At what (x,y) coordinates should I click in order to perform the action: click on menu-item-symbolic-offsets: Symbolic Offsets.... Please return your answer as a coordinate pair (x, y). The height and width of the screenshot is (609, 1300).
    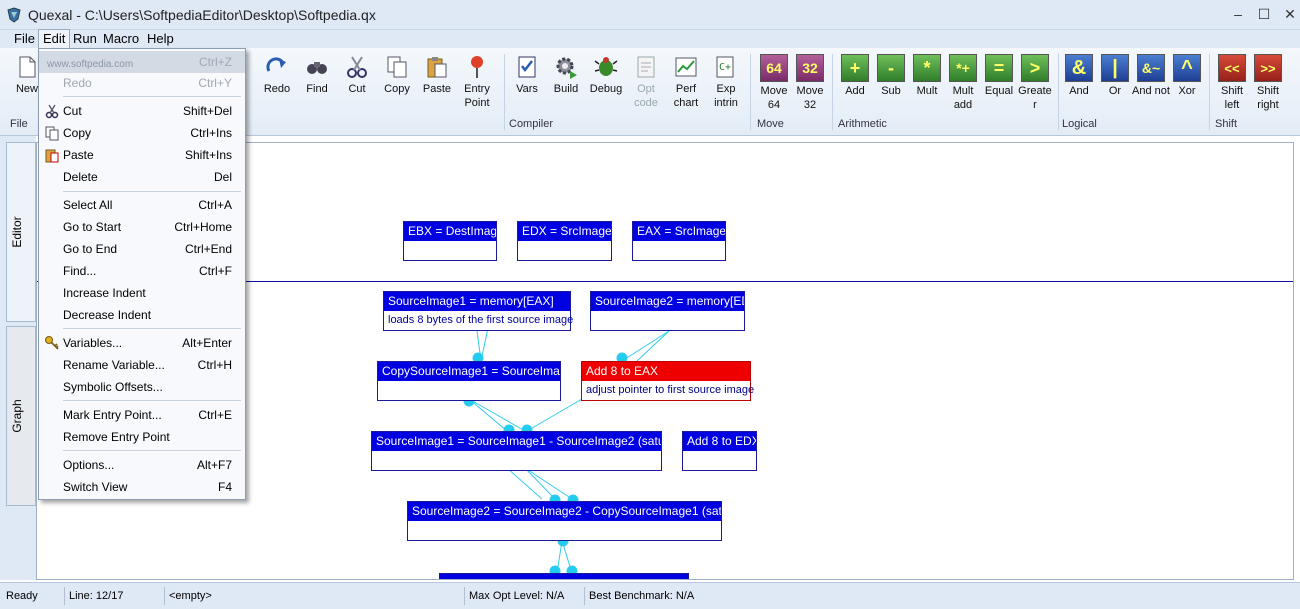
    Looking at the image, I should click on (142, 387).